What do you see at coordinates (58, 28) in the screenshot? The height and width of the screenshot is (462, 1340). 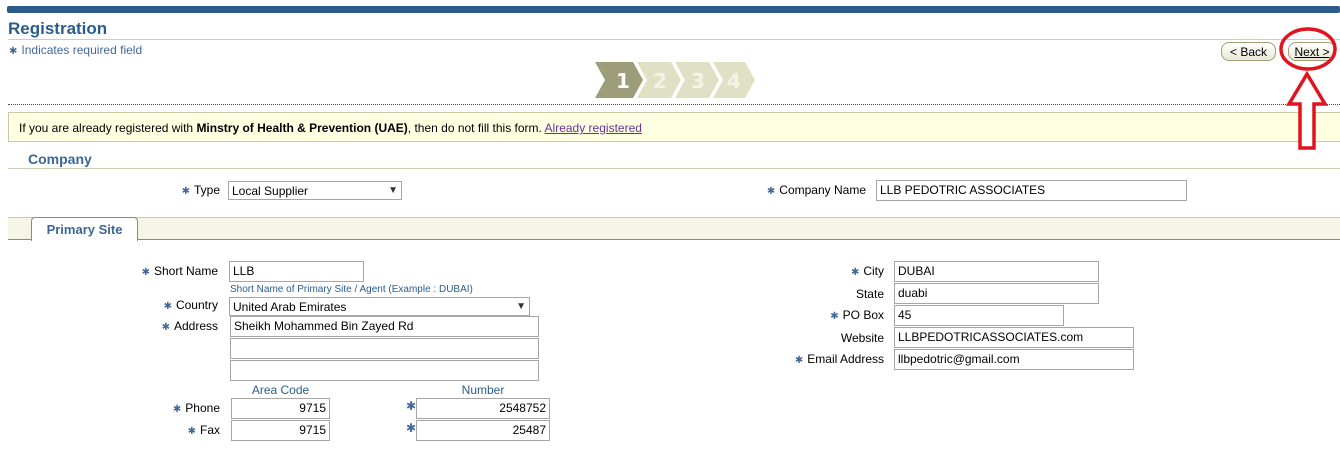 I see `page-title: Registration` at bounding box center [58, 28].